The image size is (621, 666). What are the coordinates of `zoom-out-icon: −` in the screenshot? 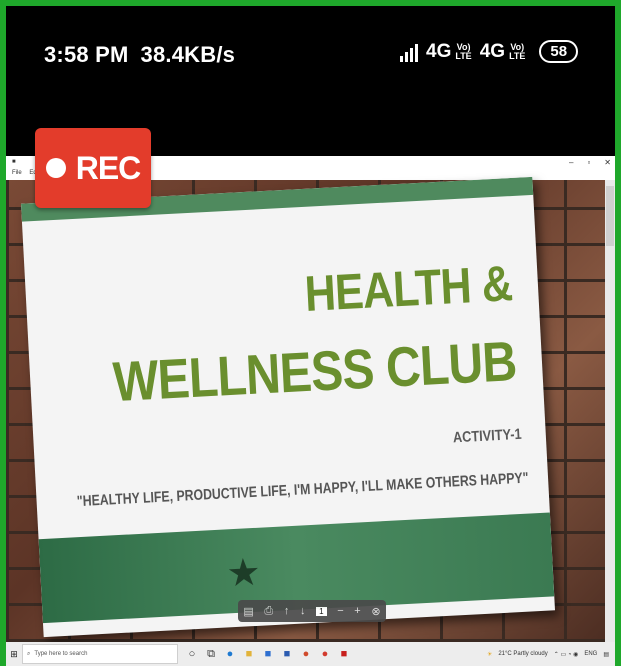 It's located at (340, 611).